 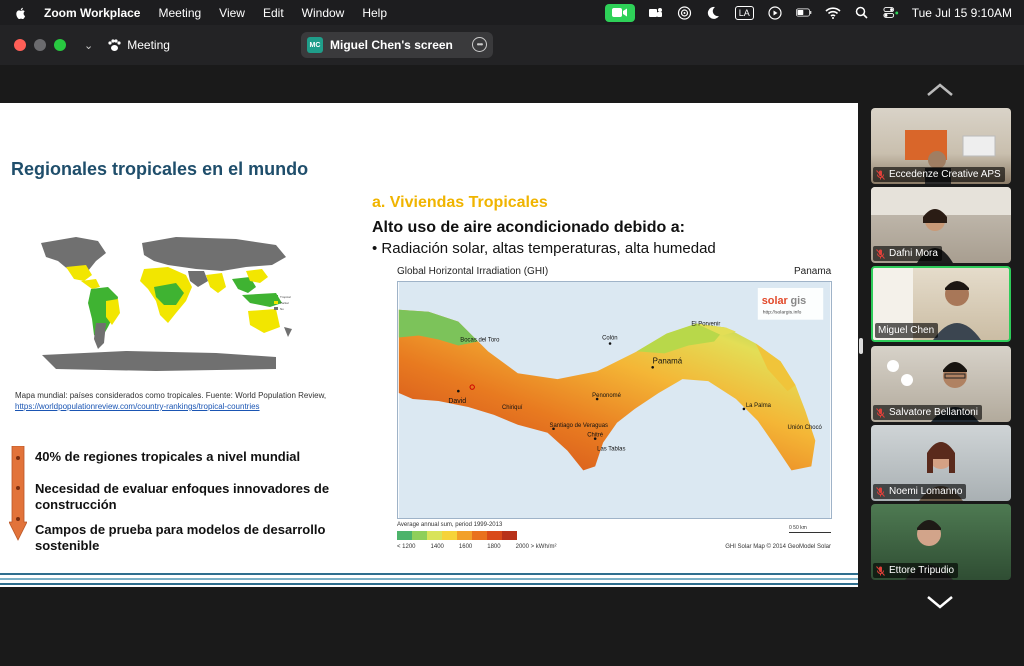 What do you see at coordinates (232, 13) in the screenshot?
I see `menu-view: View` at bounding box center [232, 13].